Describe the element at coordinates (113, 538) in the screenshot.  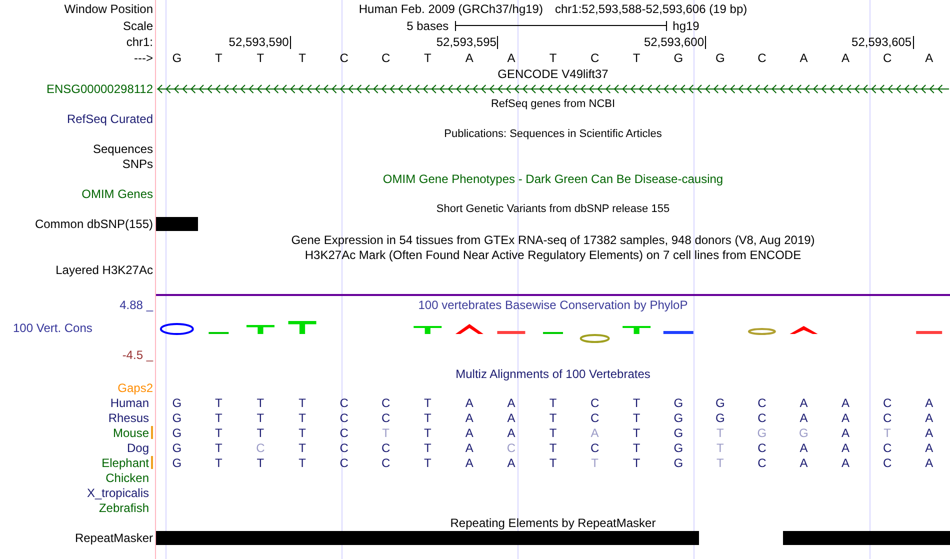
I see `track-label: RepeatMasker` at that location.